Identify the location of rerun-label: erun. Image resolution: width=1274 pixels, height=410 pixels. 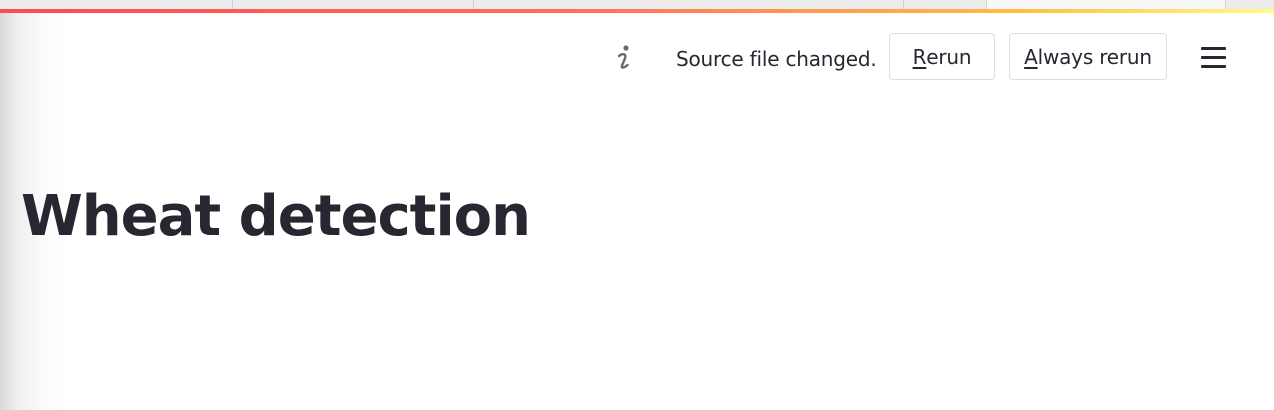
(949, 56).